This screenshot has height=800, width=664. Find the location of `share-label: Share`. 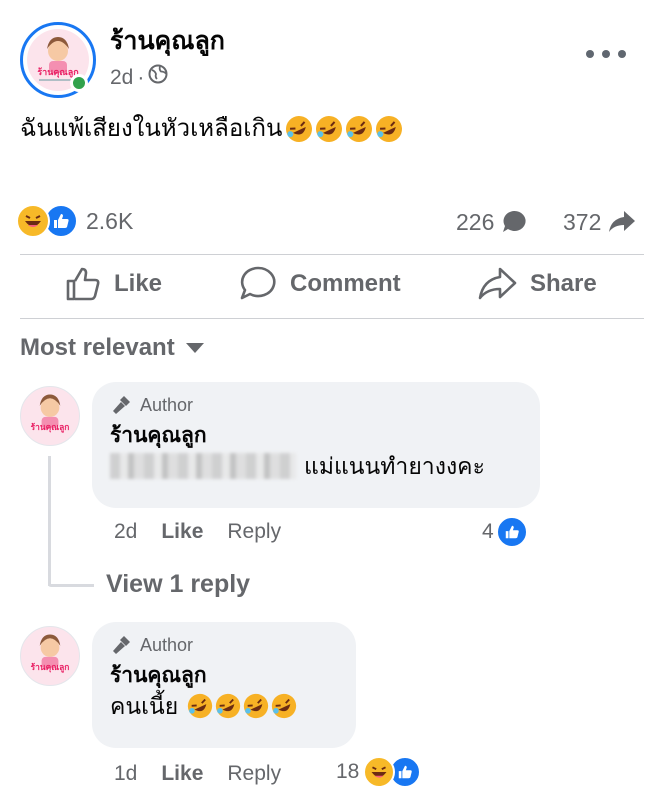

share-label: Share is located at coordinates (563, 283).